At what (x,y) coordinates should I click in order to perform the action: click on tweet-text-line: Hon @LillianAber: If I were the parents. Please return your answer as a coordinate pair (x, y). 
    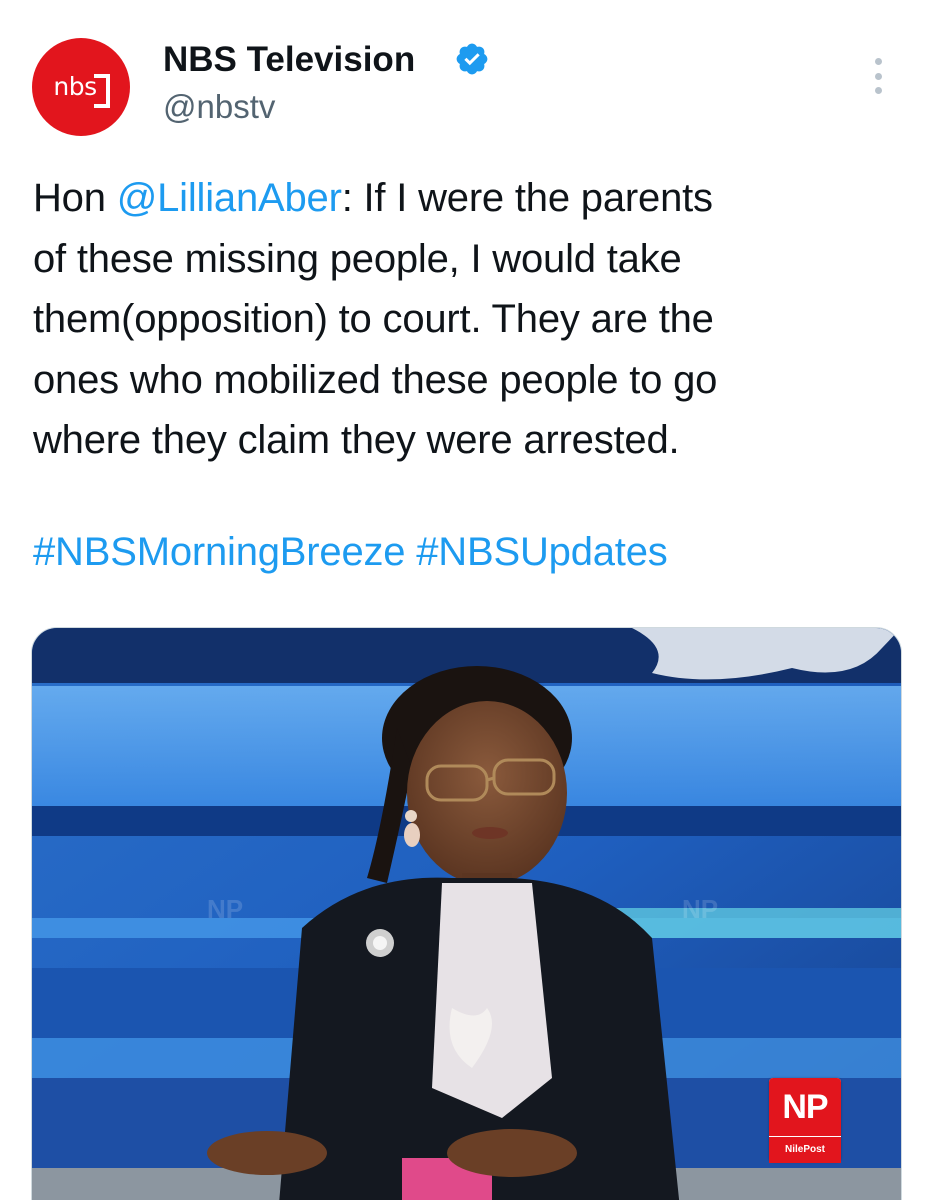
    Looking at the image, I should click on (473, 198).